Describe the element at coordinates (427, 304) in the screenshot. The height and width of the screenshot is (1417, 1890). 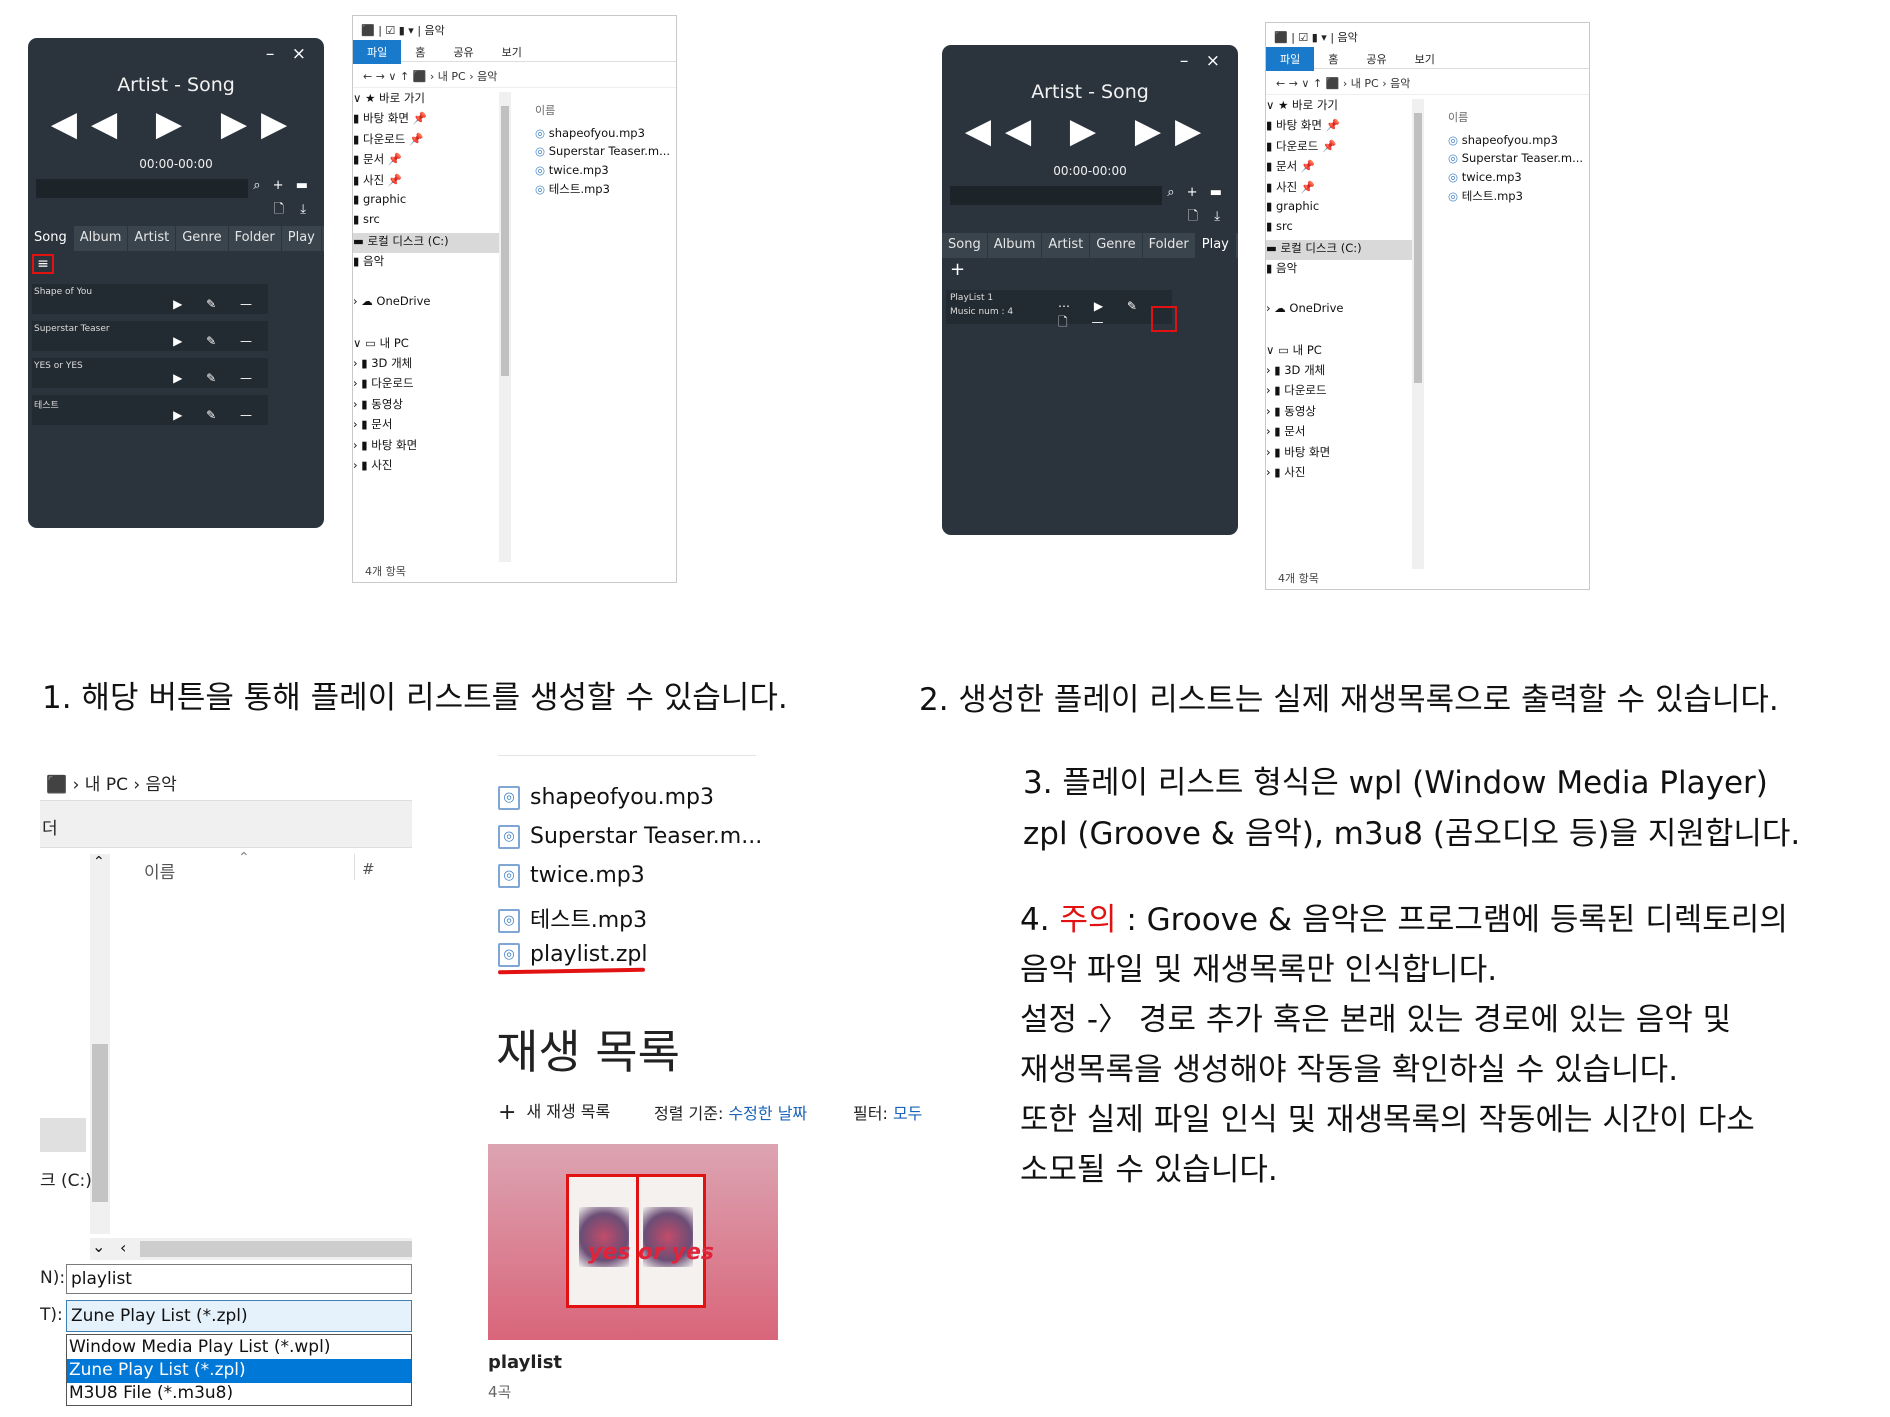
I see `nav-item-onedrive: › ☁ OneDrive` at that location.